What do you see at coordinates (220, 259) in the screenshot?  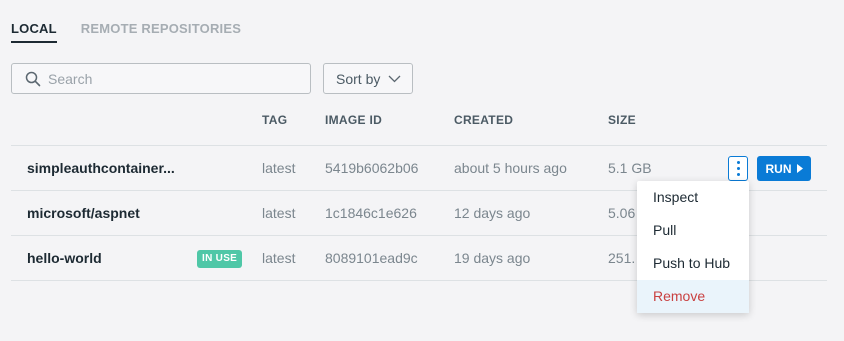 I see `in-use-badge: IN USE` at bounding box center [220, 259].